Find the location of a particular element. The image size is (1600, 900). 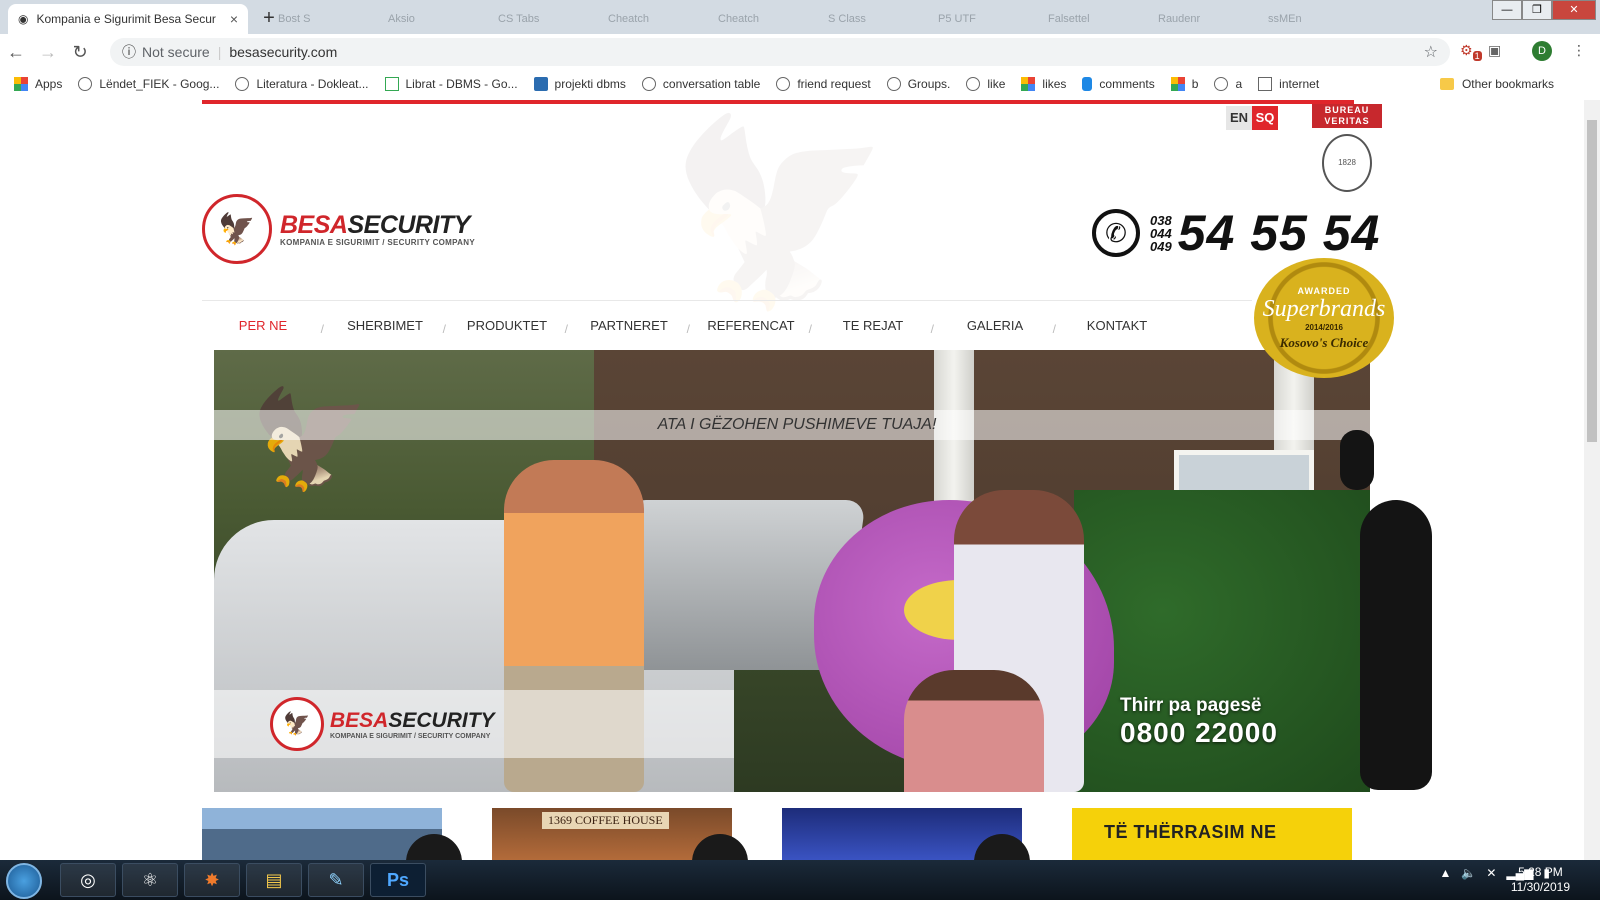

nav-item-referencat: REFERENCAT / is located at coordinates (751, 327).